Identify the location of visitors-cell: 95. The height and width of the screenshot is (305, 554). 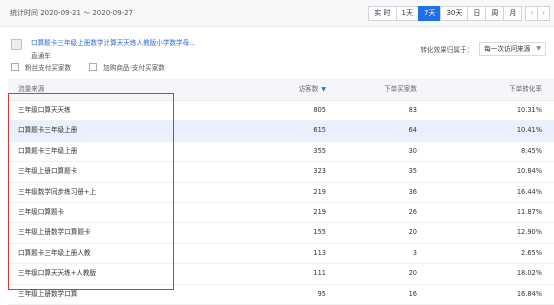
(321, 293).